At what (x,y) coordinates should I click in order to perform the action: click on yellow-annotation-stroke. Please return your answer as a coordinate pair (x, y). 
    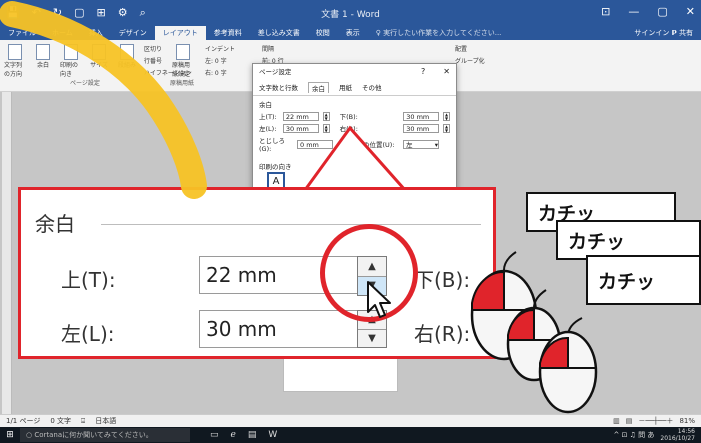
    Looking at the image, I should click on (103, 100).